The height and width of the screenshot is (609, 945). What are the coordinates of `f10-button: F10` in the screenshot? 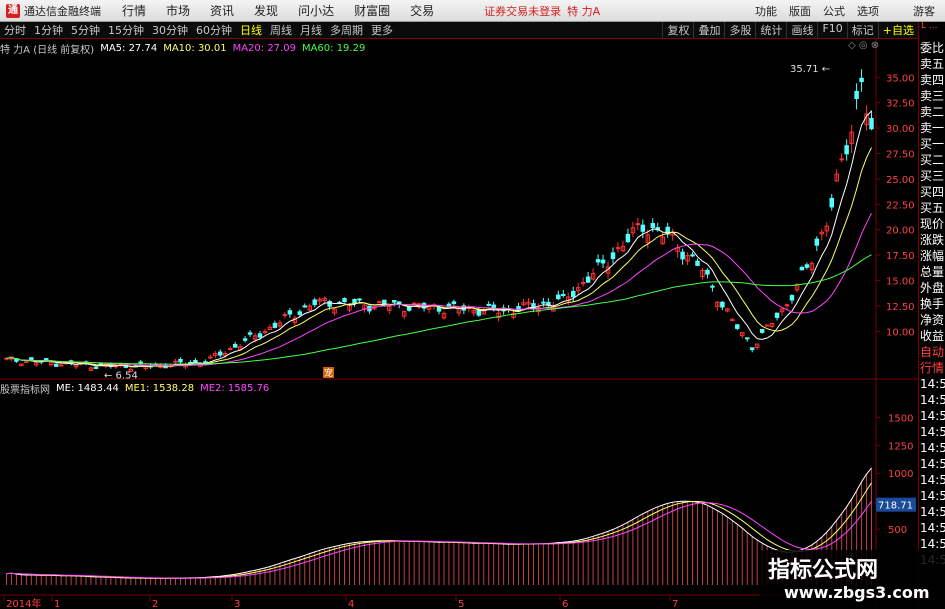 It's located at (831, 30).